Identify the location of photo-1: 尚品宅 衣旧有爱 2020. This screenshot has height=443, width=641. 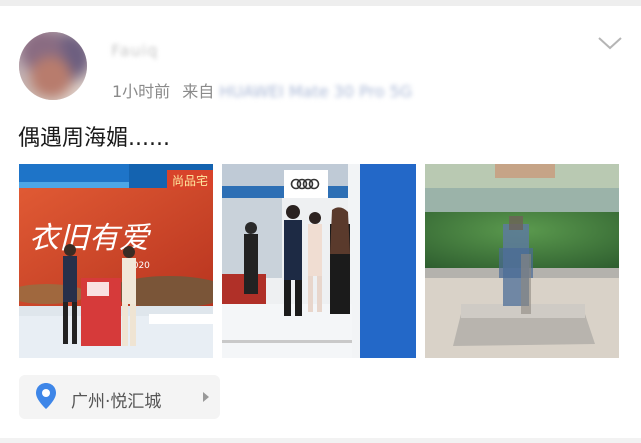
(116, 261).